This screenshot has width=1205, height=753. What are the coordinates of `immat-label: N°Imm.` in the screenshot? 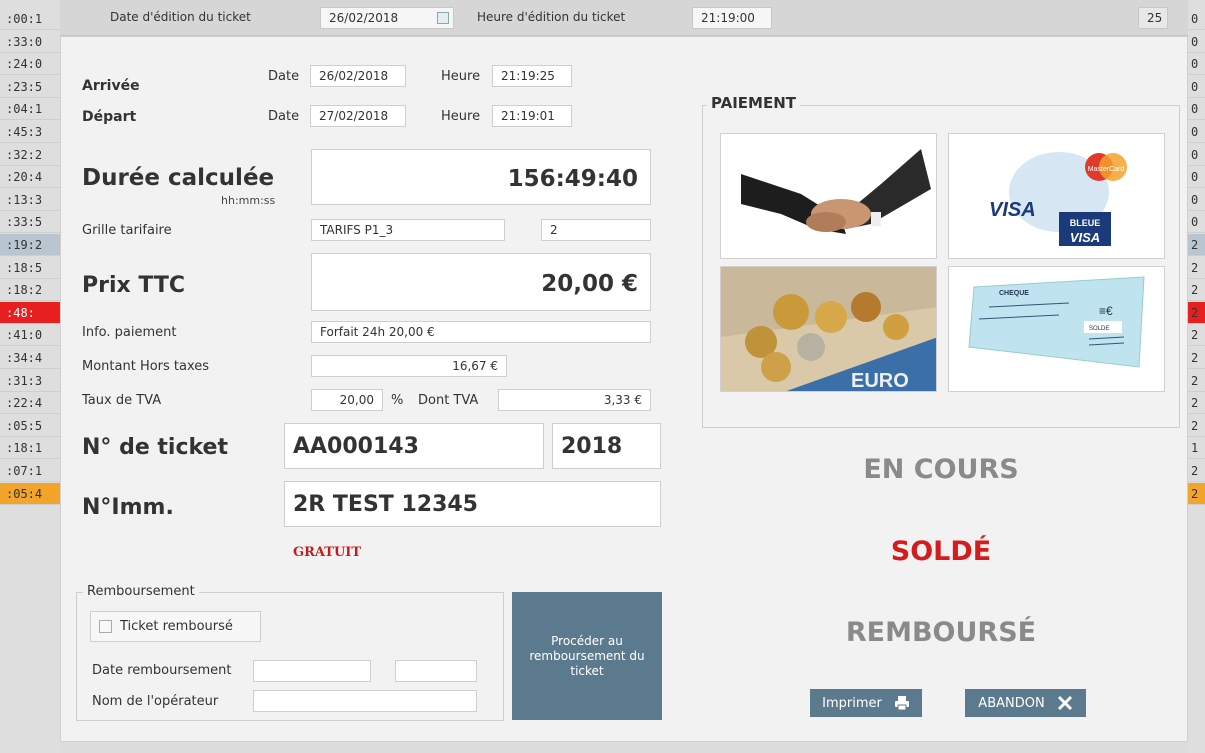 It's located at (128, 507).